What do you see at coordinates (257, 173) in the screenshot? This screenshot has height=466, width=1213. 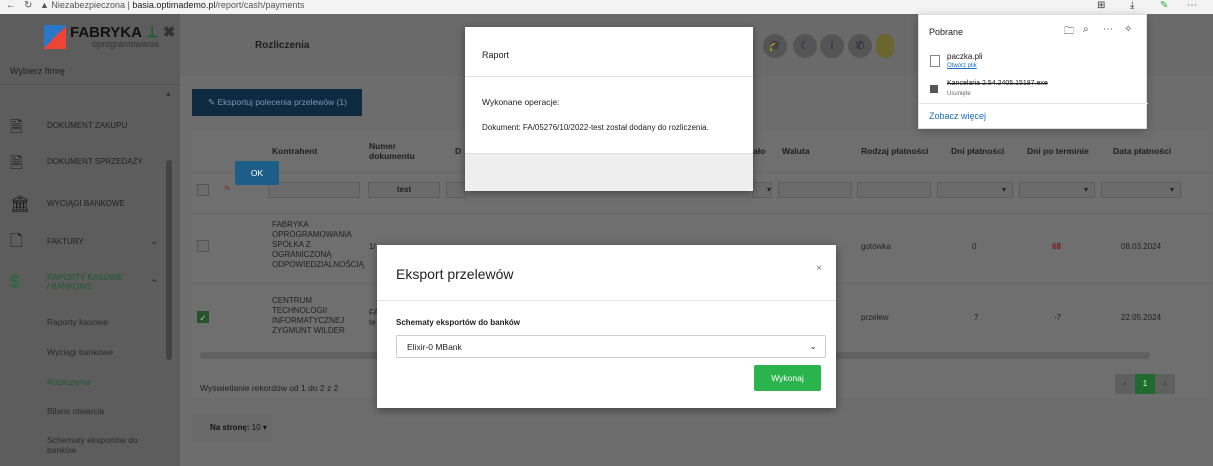 I see `ok-button: OK` at bounding box center [257, 173].